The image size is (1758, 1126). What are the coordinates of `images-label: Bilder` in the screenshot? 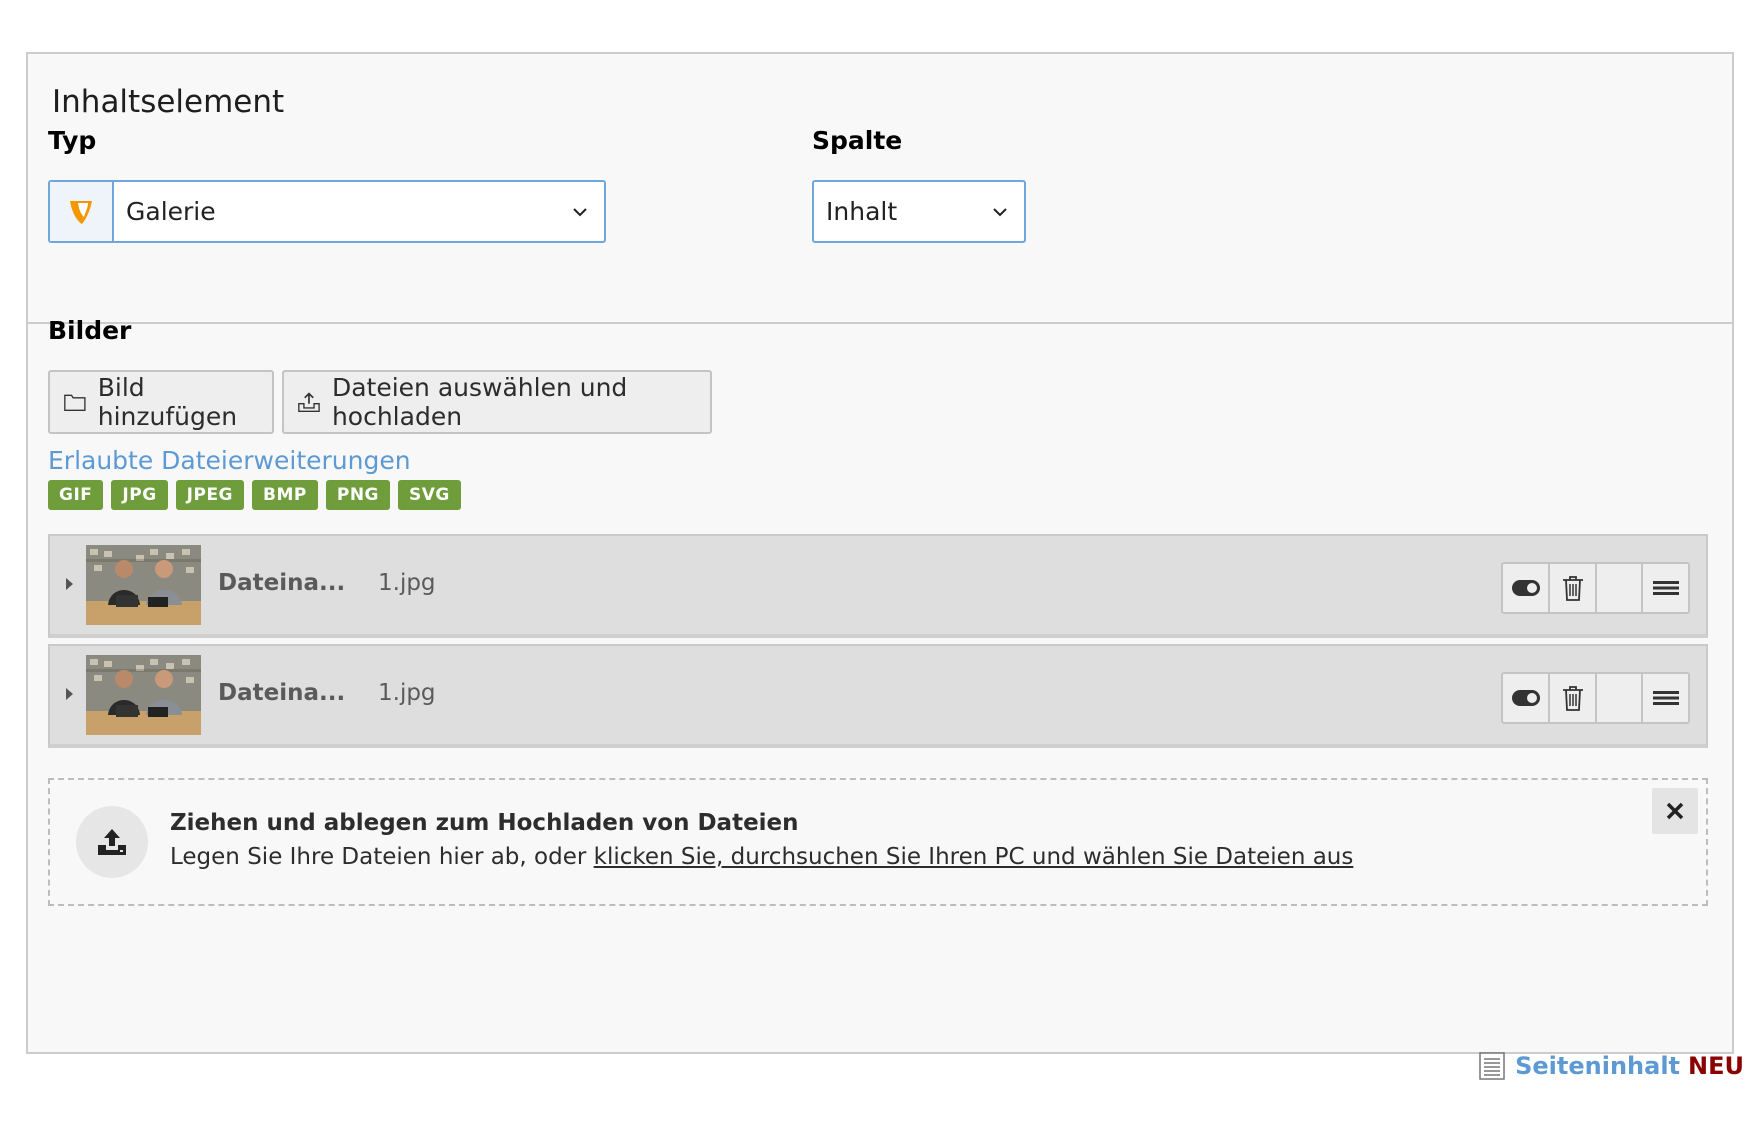 It's located at (90, 330).